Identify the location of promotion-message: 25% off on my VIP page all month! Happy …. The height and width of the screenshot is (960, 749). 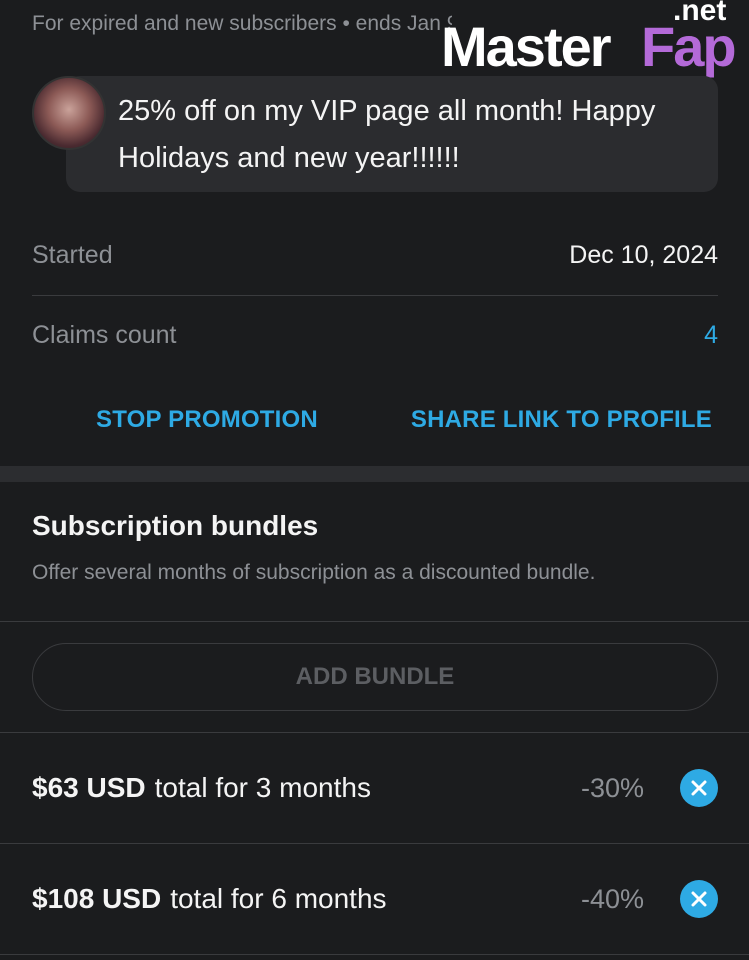
(387, 134).